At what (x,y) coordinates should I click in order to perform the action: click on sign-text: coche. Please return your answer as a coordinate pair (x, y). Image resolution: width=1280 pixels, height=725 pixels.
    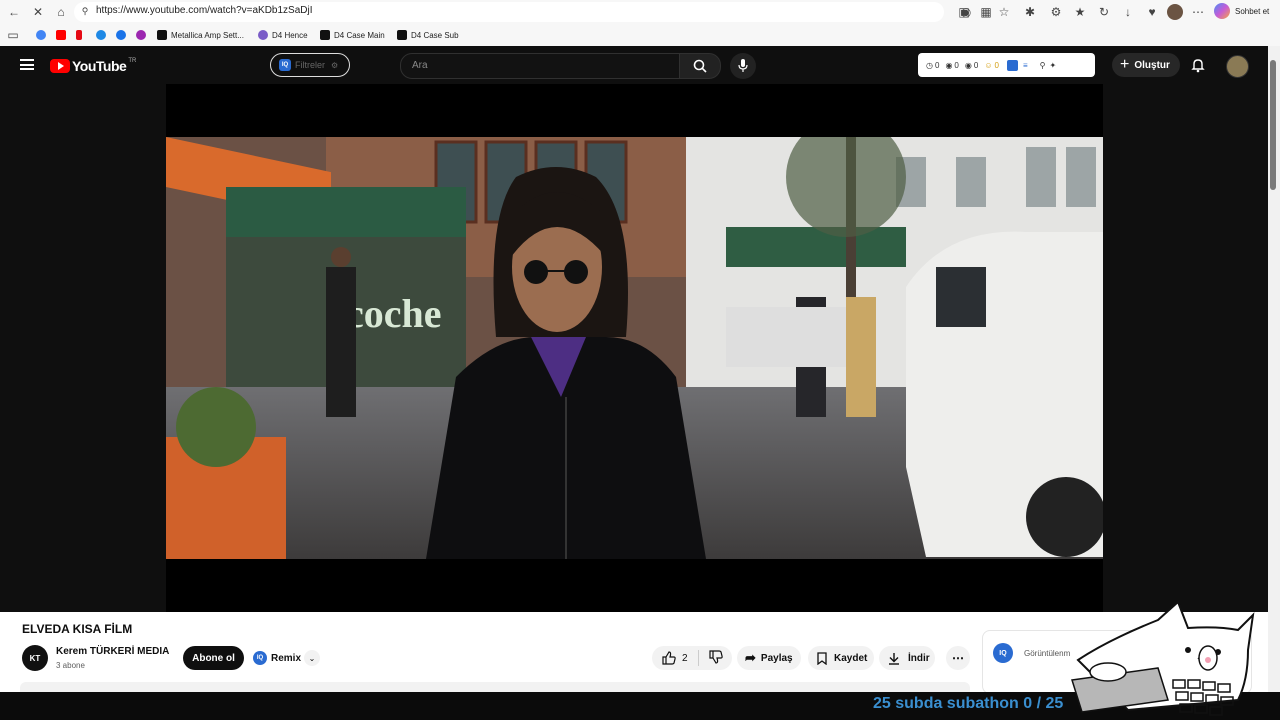
    Looking at the image, I should click on (394, 313).